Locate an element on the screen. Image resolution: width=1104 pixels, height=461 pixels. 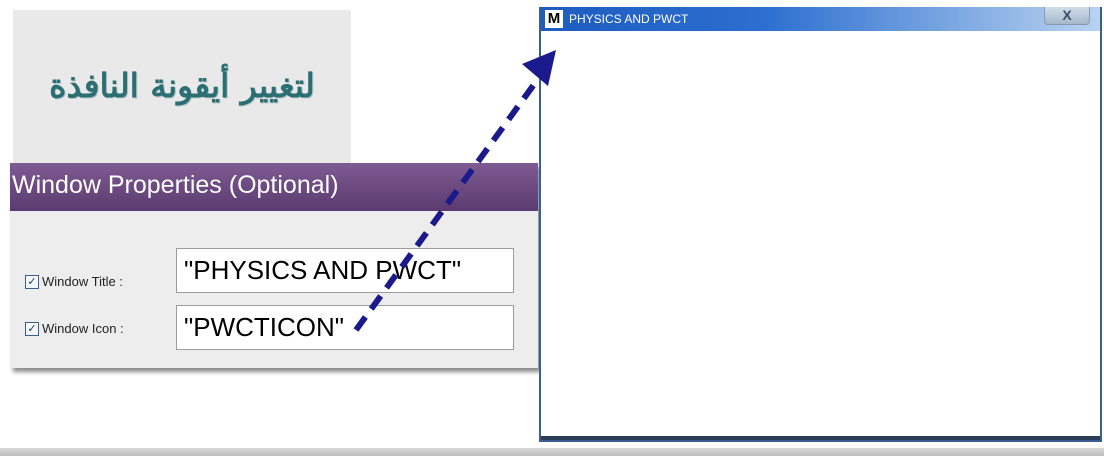
window-icon: M is located at coordinates (554, 19).